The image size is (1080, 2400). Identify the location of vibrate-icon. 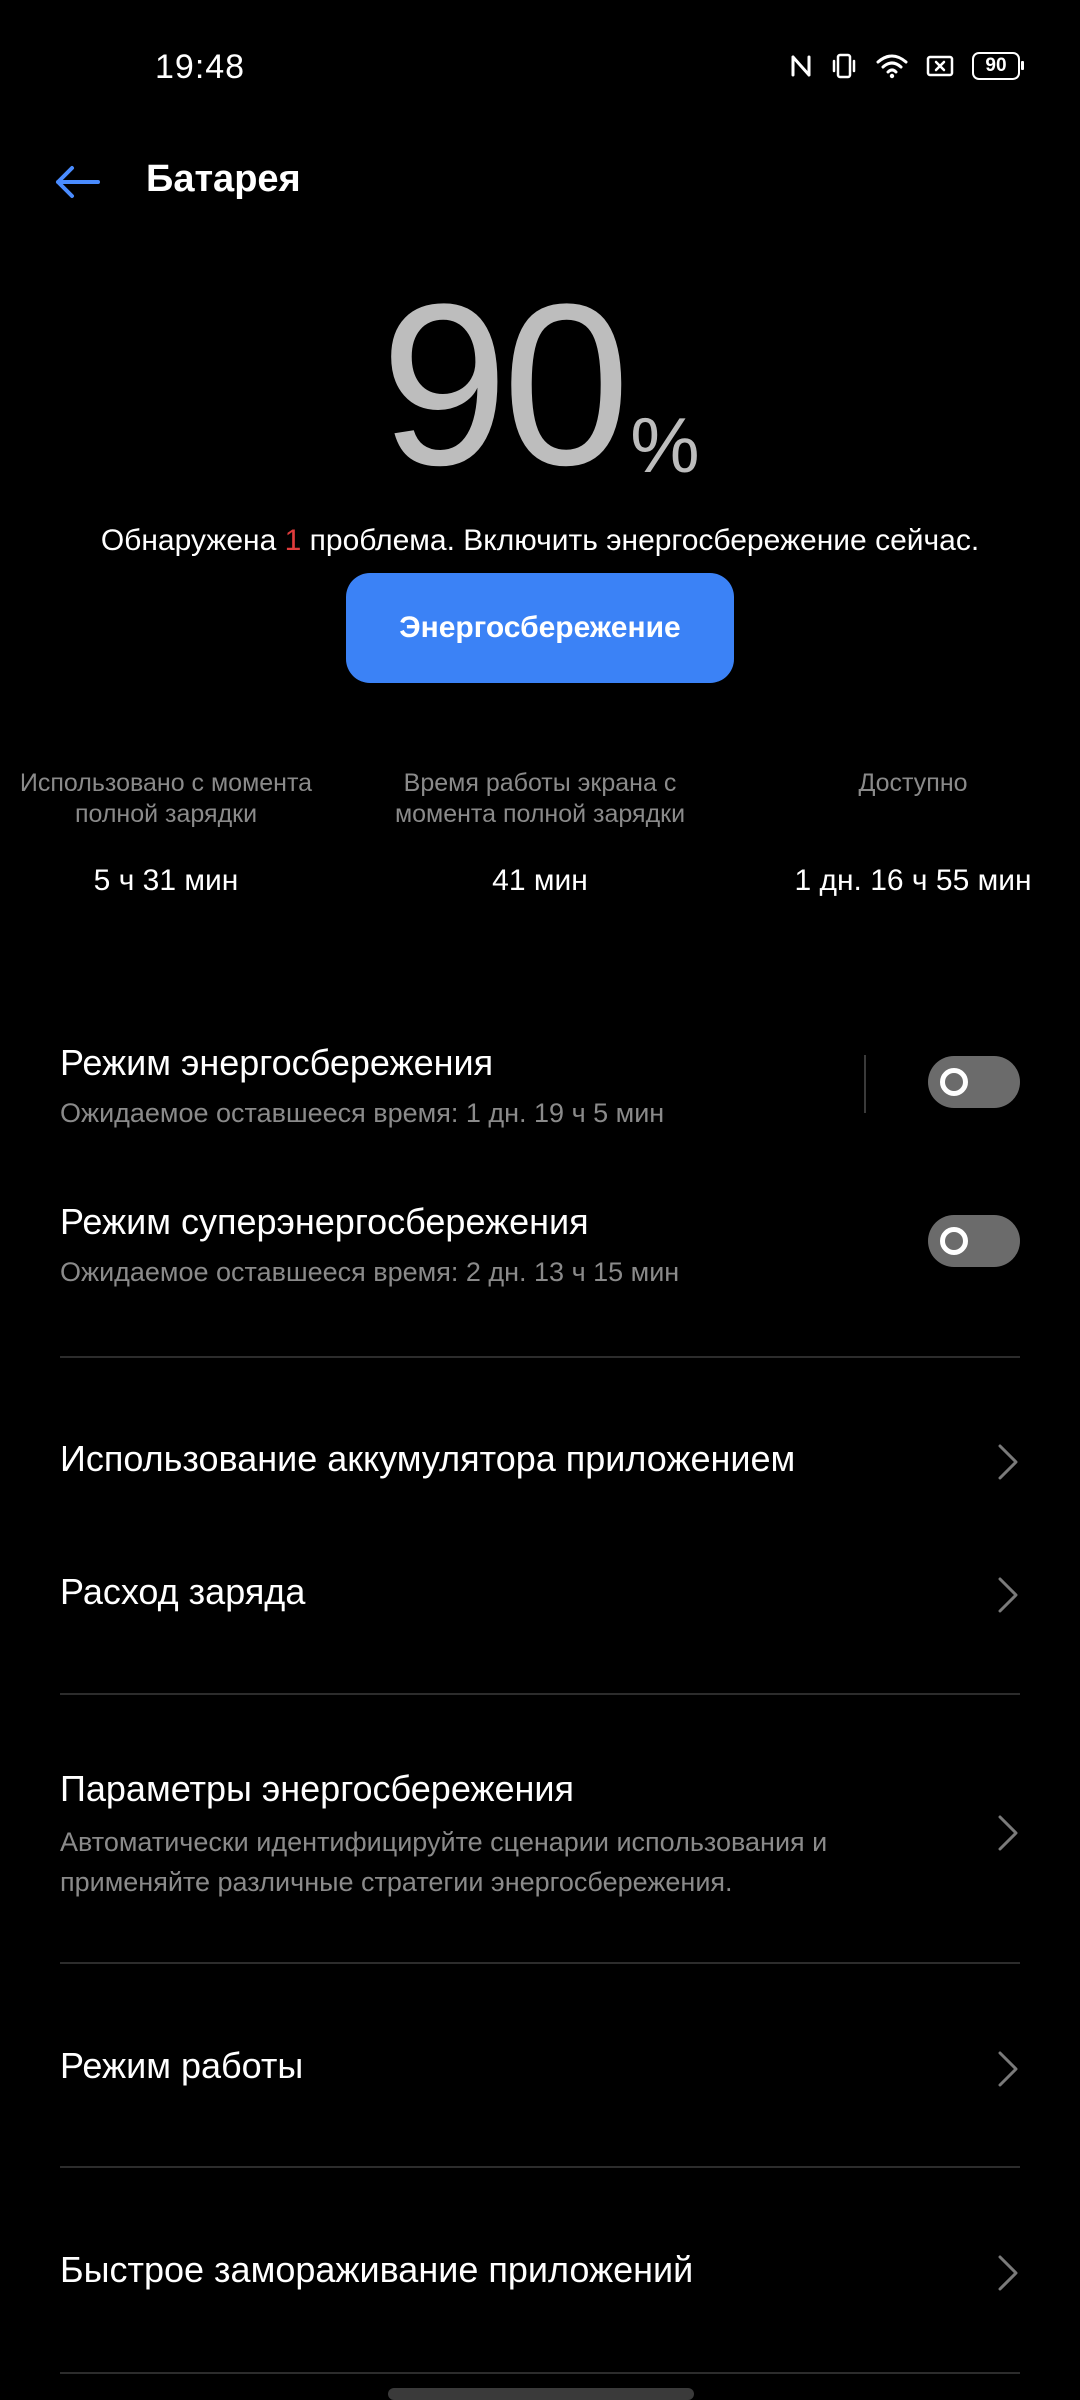
(844, 66).